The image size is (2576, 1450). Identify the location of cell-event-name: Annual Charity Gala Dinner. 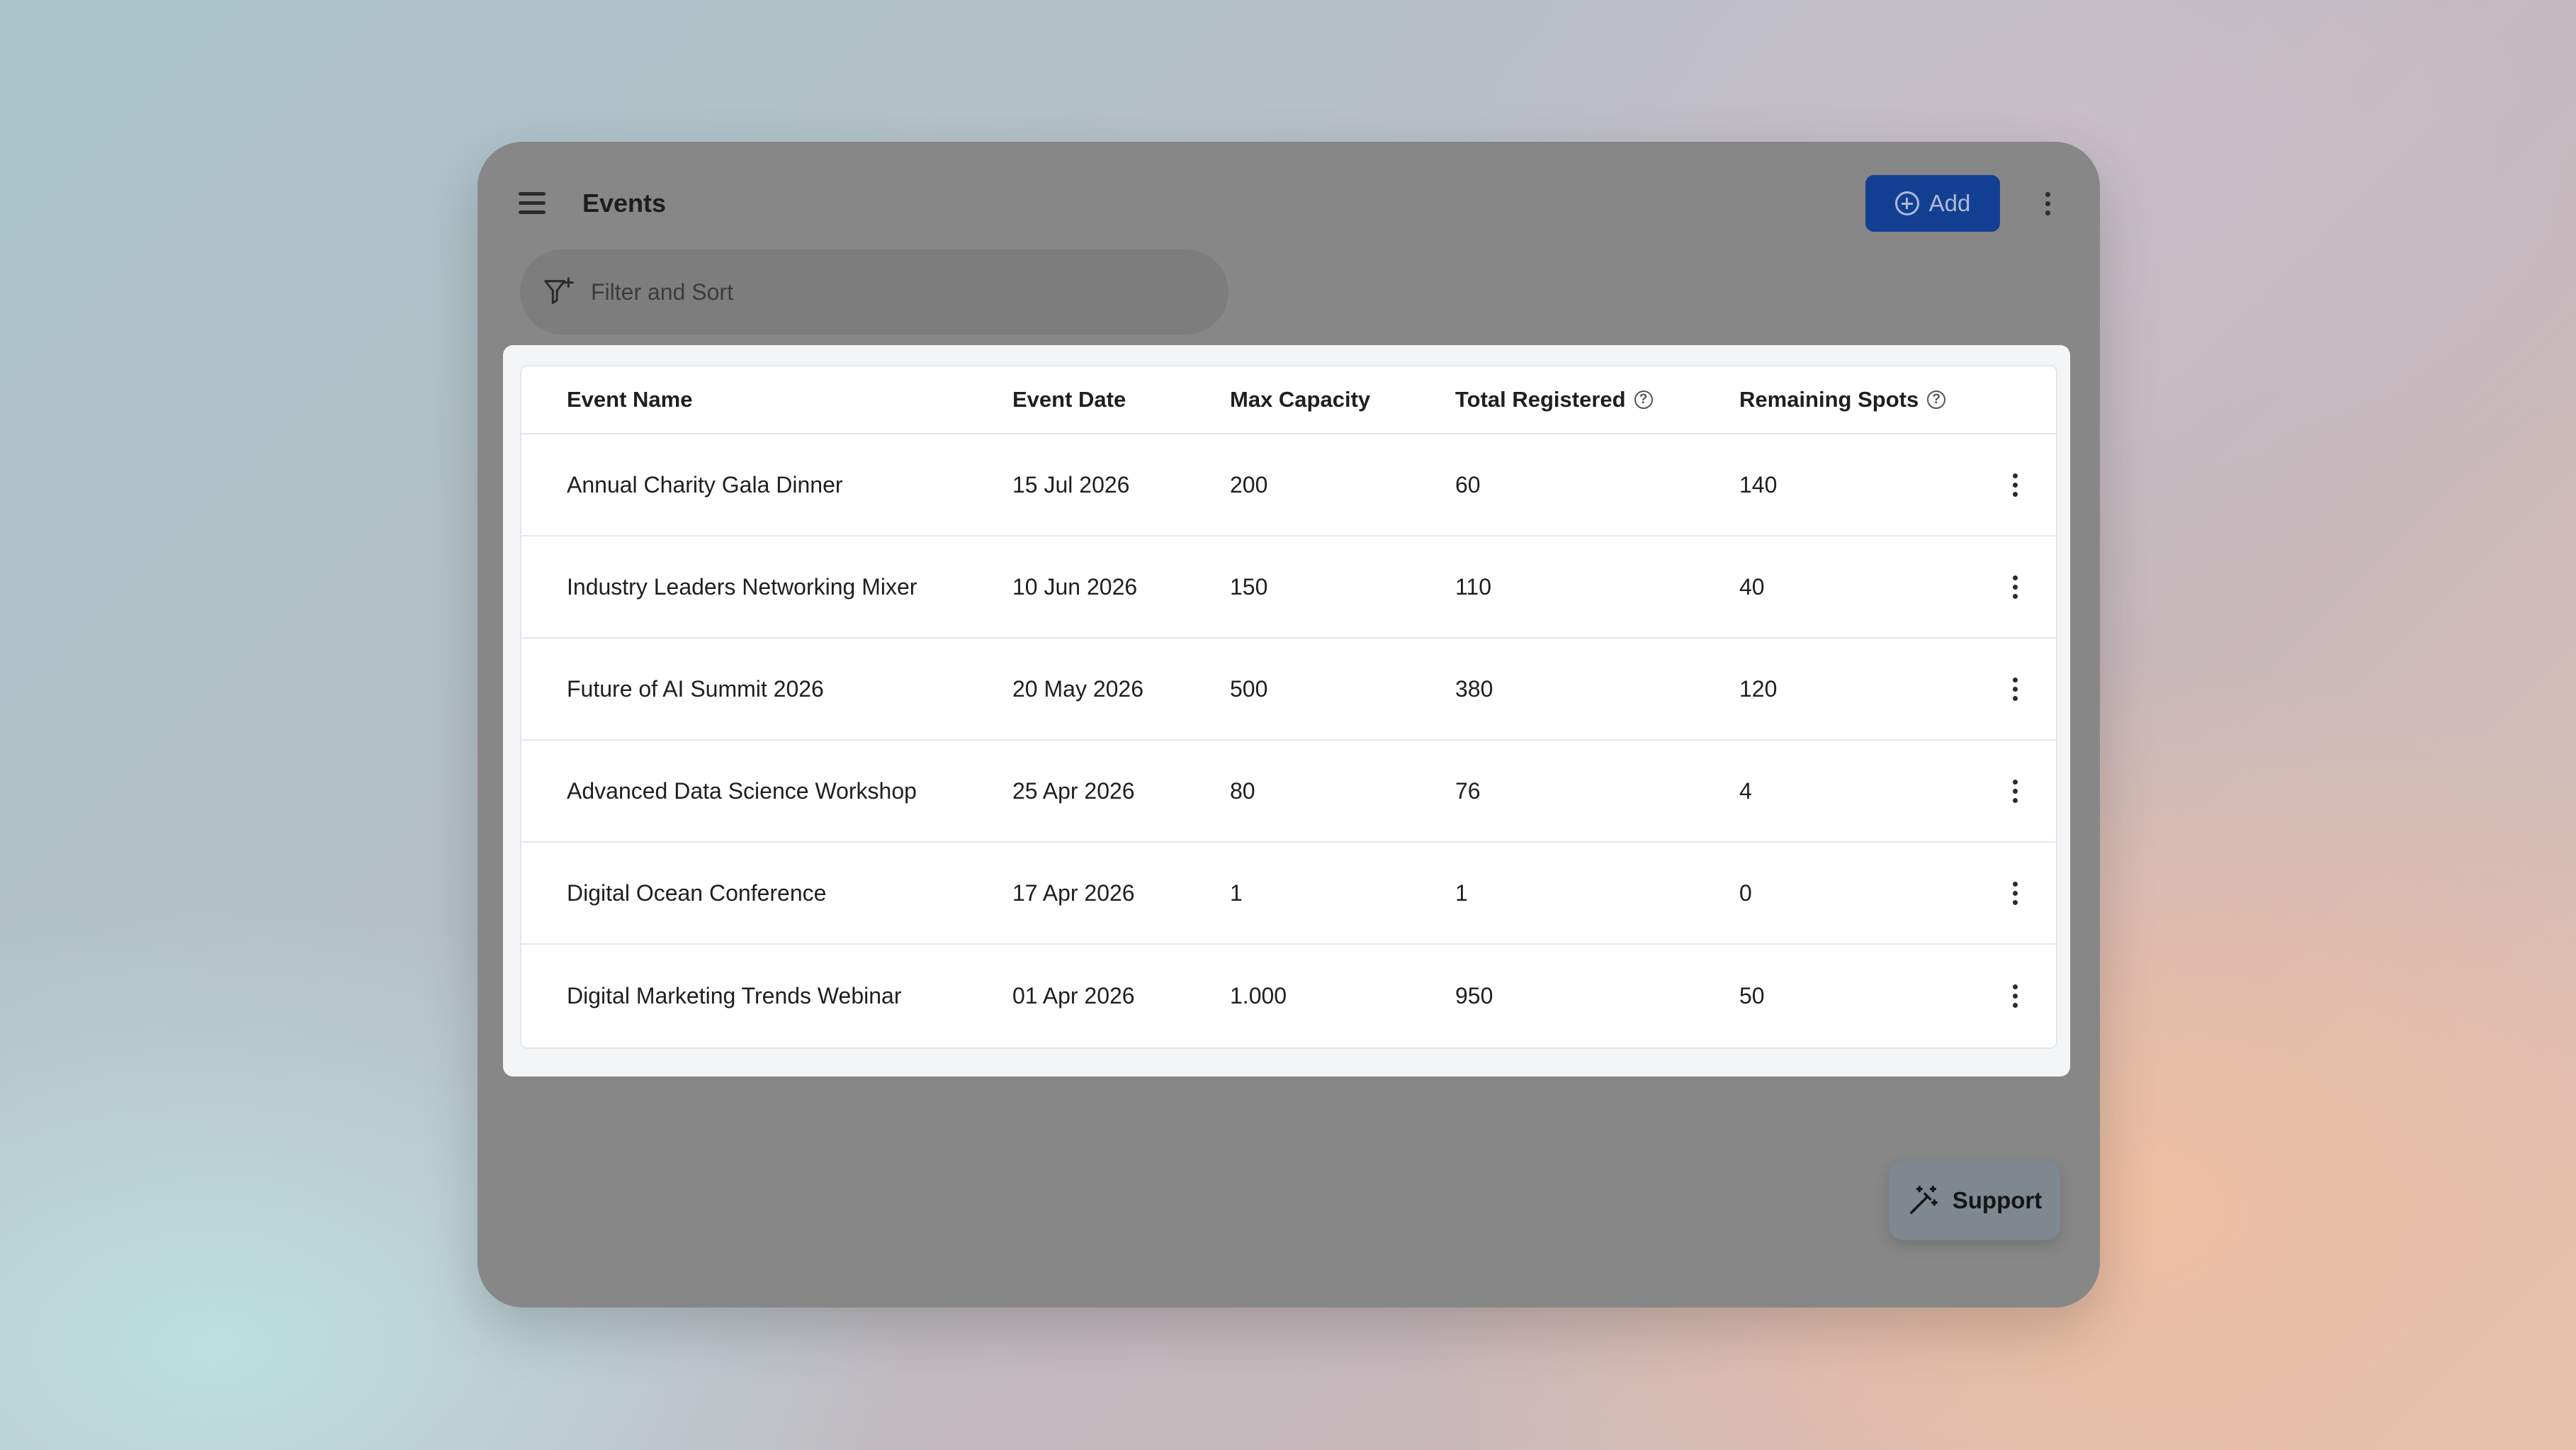
(705, 485).